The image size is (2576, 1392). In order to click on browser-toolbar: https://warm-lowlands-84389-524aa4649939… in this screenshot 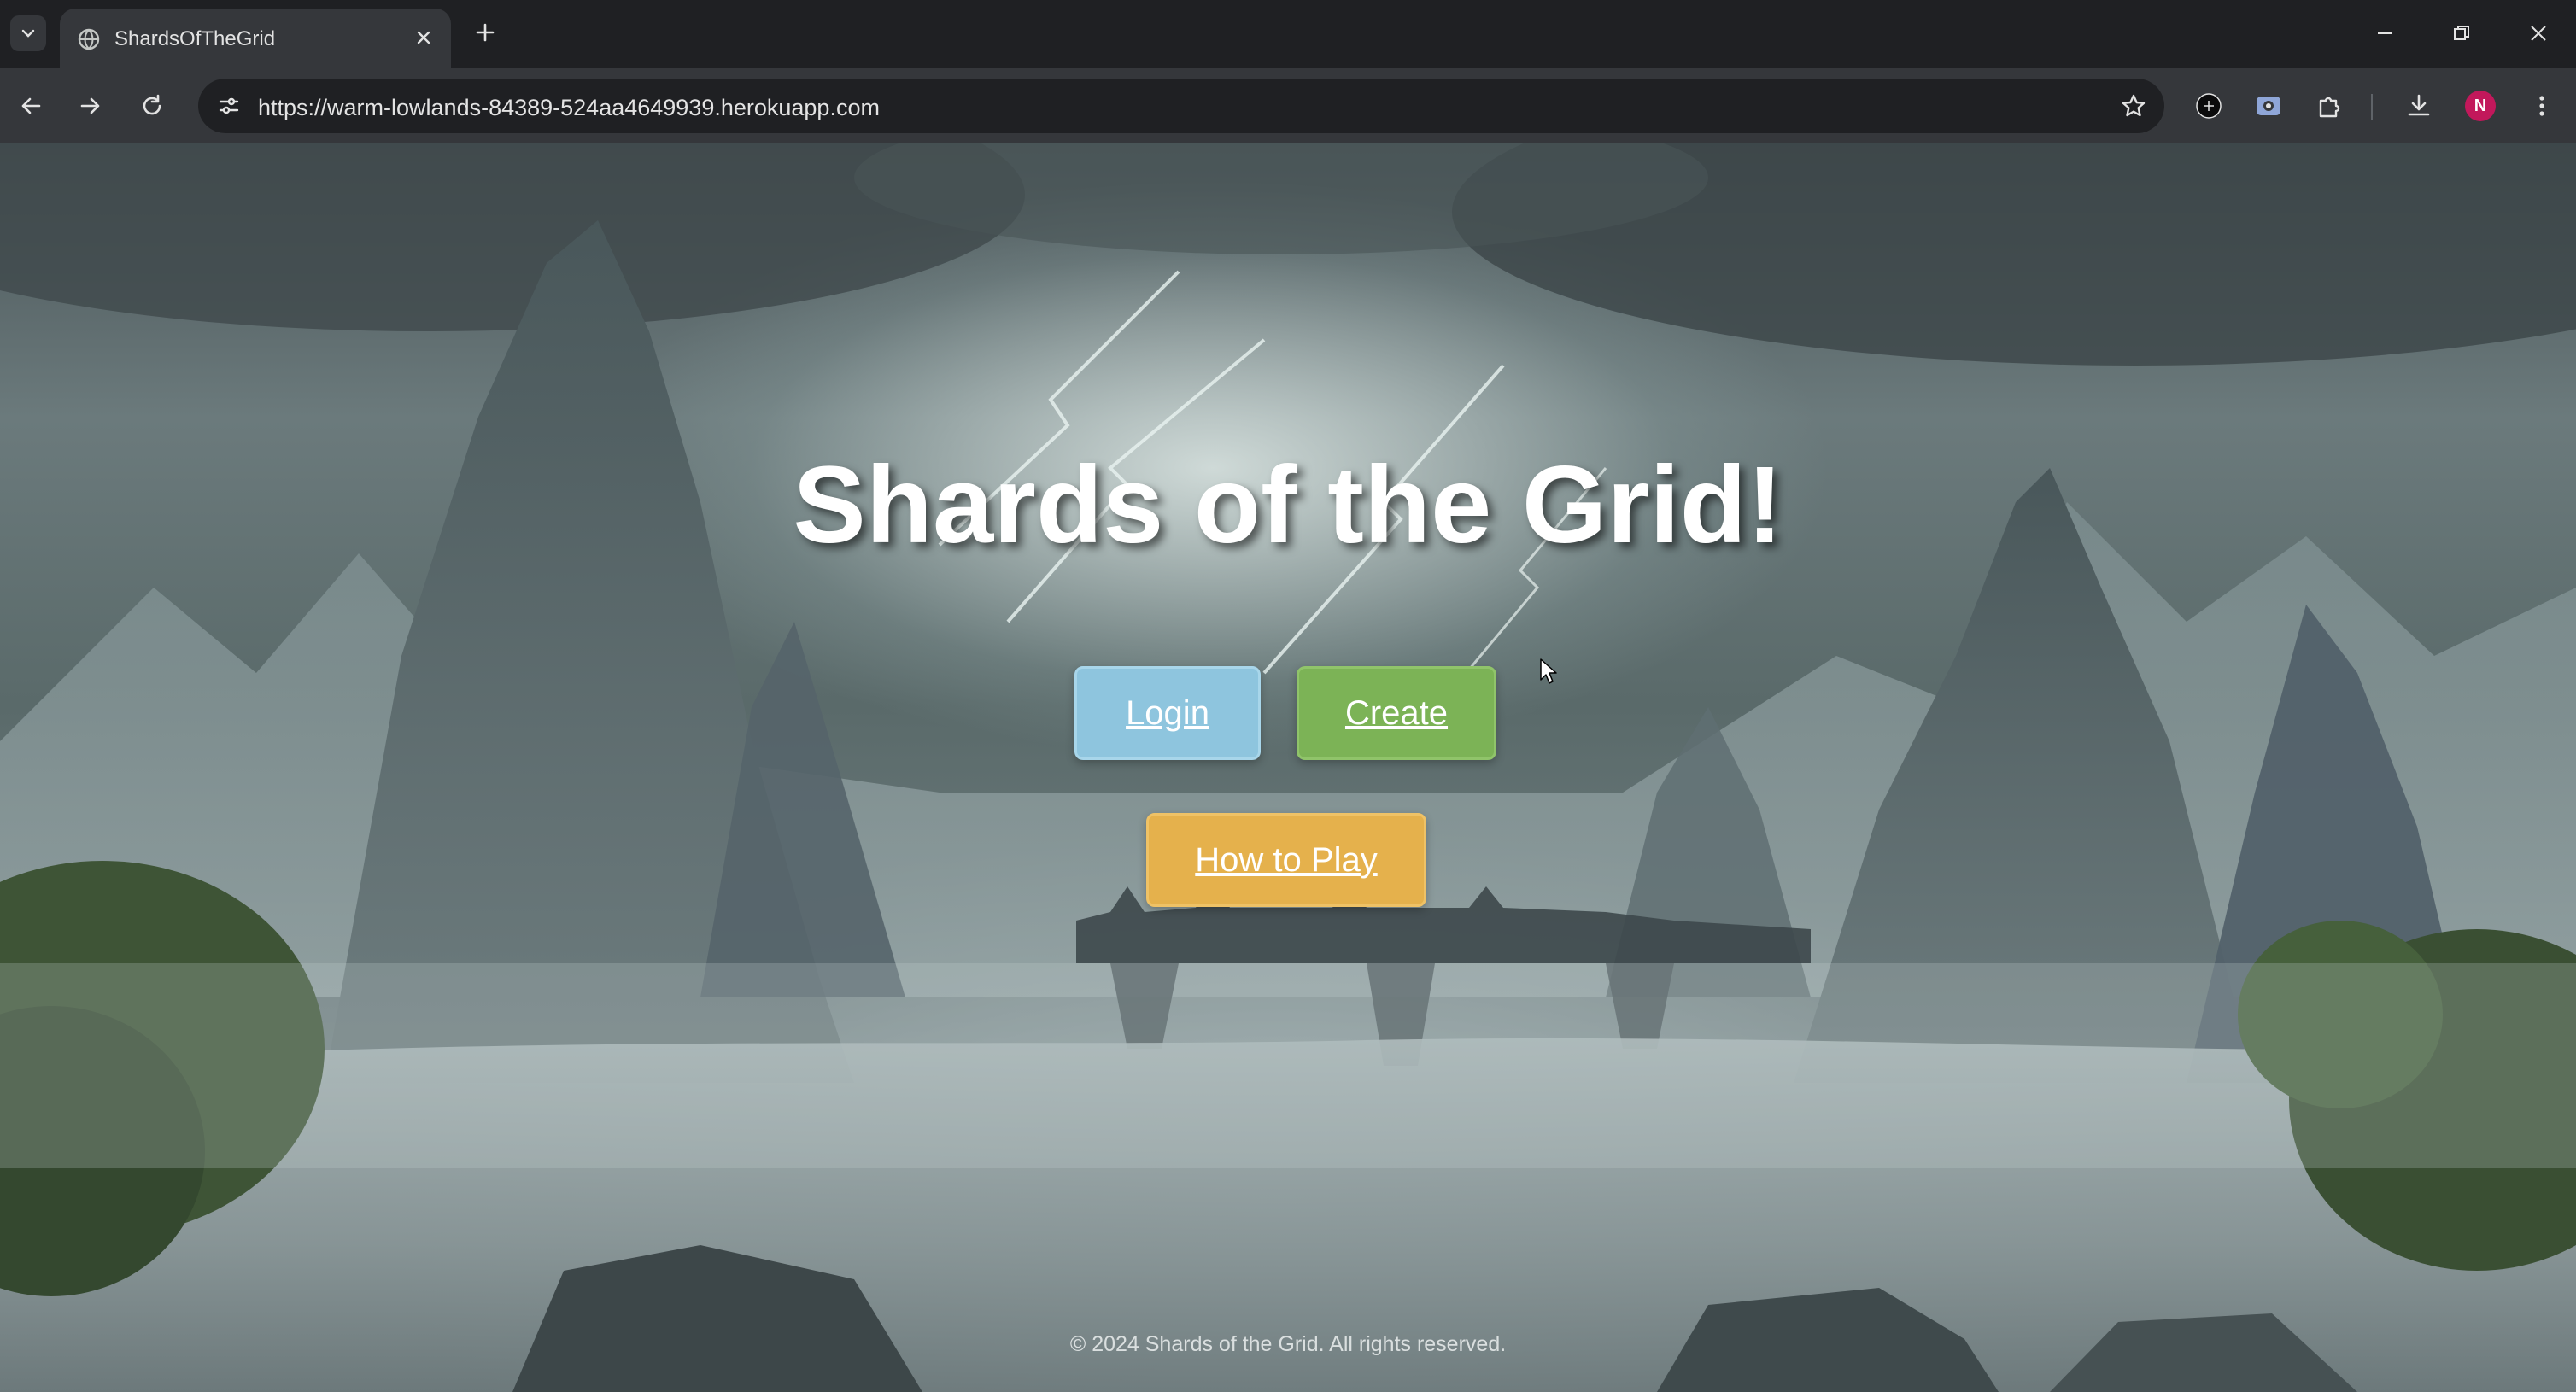, I will do `click(1288, 105)`.